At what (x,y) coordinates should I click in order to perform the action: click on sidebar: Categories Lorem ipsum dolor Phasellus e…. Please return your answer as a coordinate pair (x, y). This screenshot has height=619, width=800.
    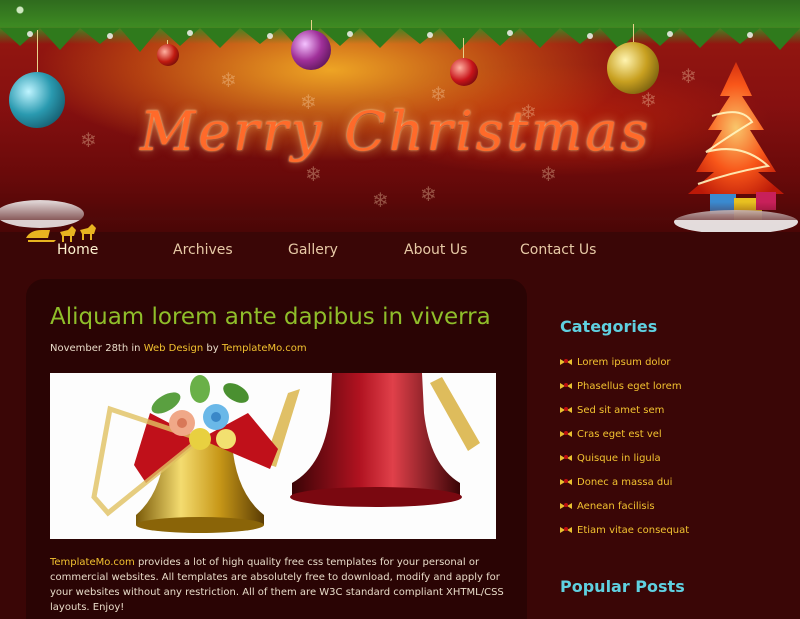
    Looking at the image, I should click on (670, 450).